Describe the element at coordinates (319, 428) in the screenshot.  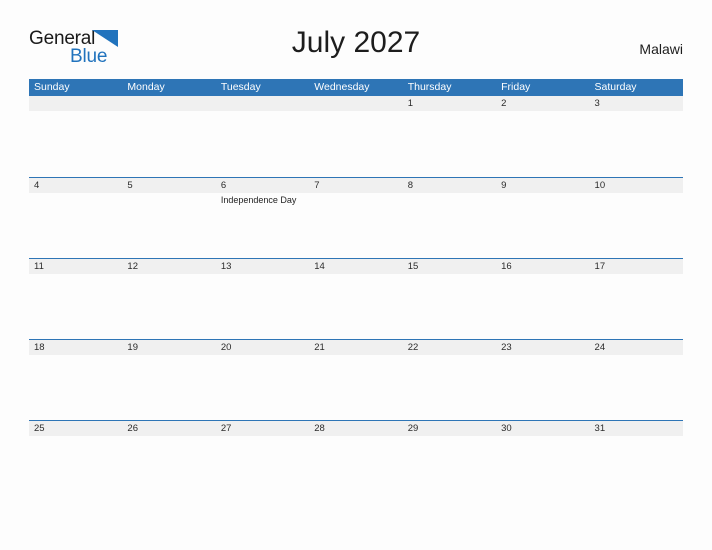
I see `day-number: 28` at that location.